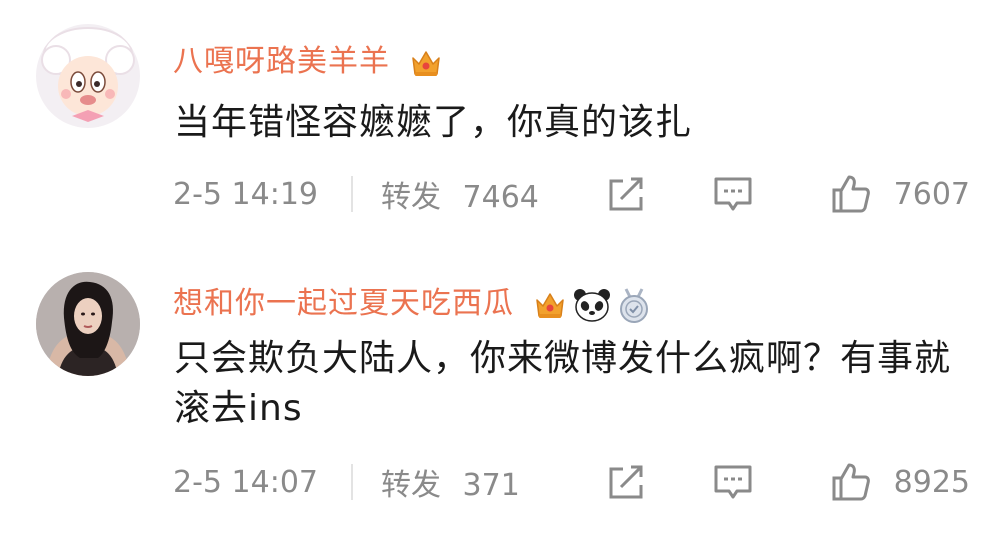  What do you see at coordinates (563, 383) in the screenshot?
I see `comment-text: 只会欺负大陆人，你来微博发什么疯啊？有事就滚去ins` at bounding box center [563, 383].